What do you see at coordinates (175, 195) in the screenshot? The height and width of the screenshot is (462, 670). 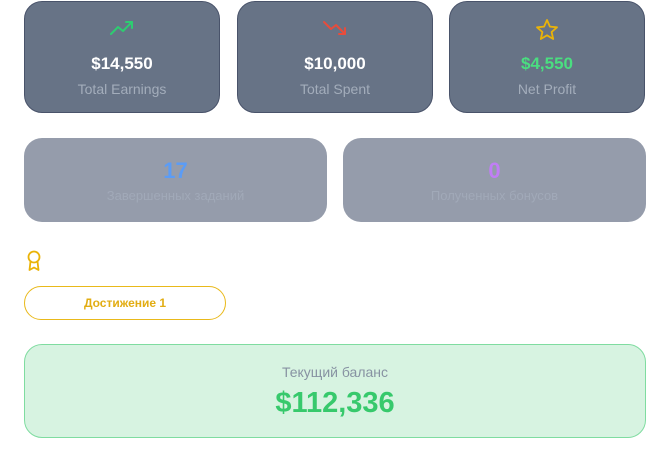 I see `stat-label: Завершенных заданий` at bounding box center [175, 195].